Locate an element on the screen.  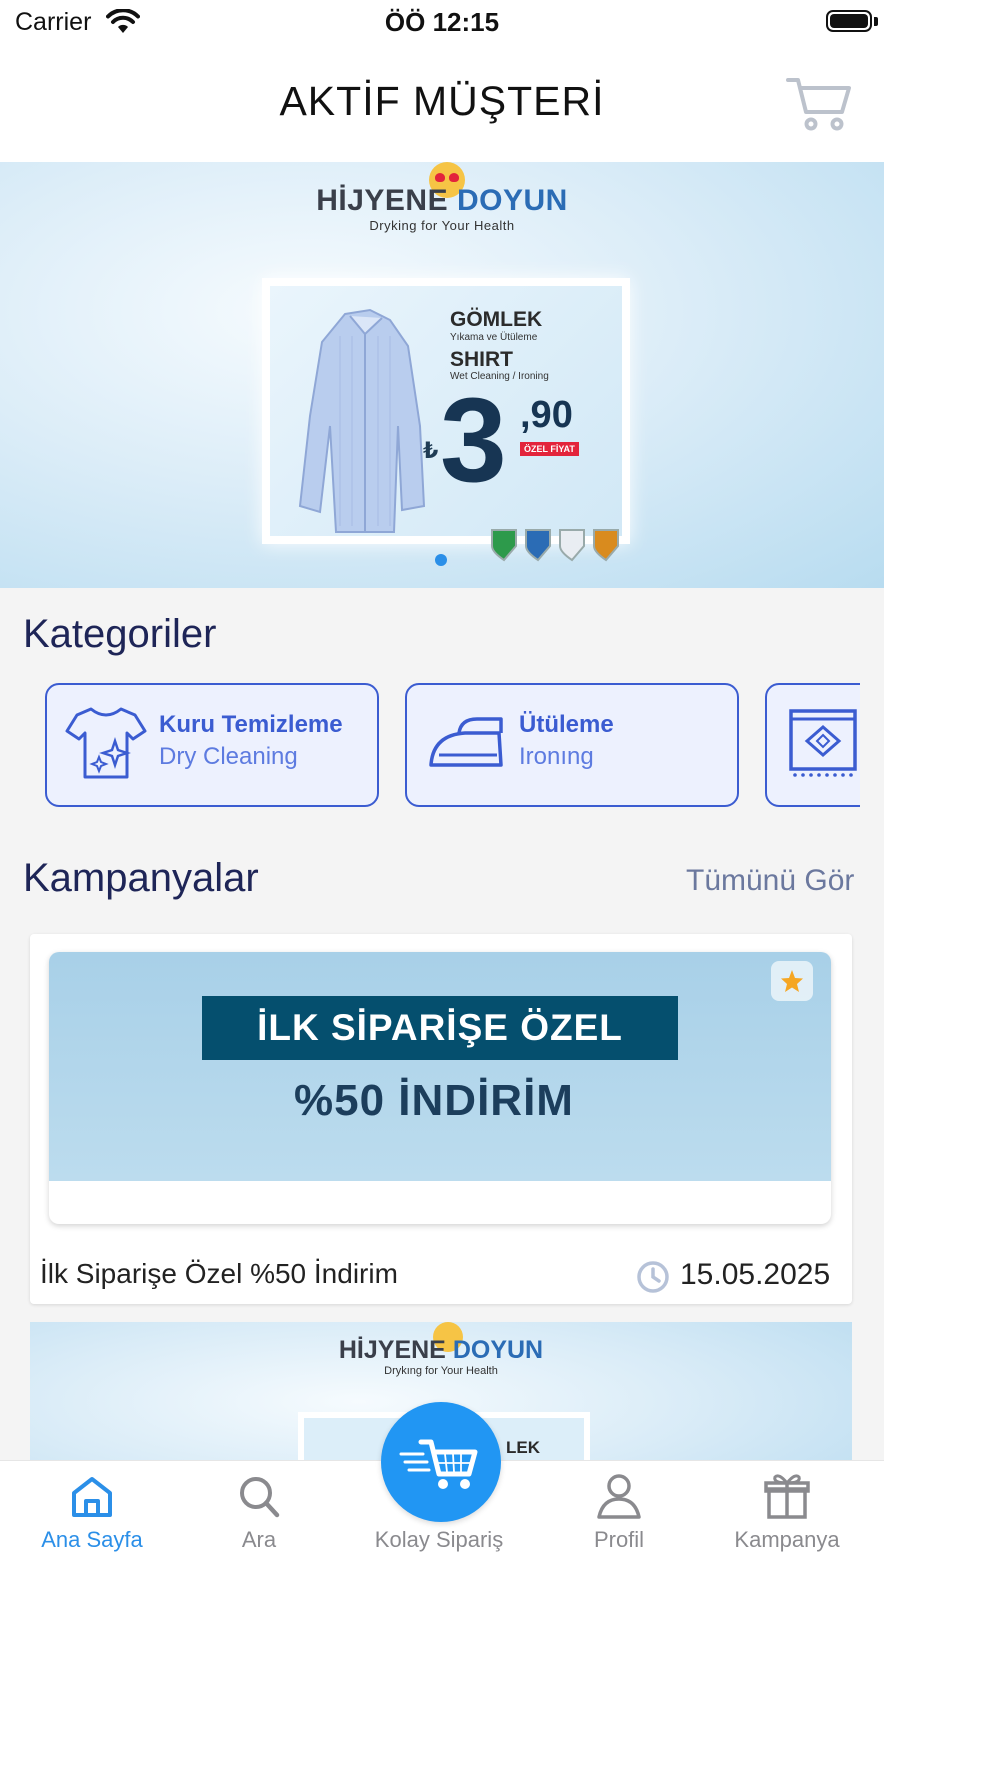
category-carpet is located at coordinates (812, 745).